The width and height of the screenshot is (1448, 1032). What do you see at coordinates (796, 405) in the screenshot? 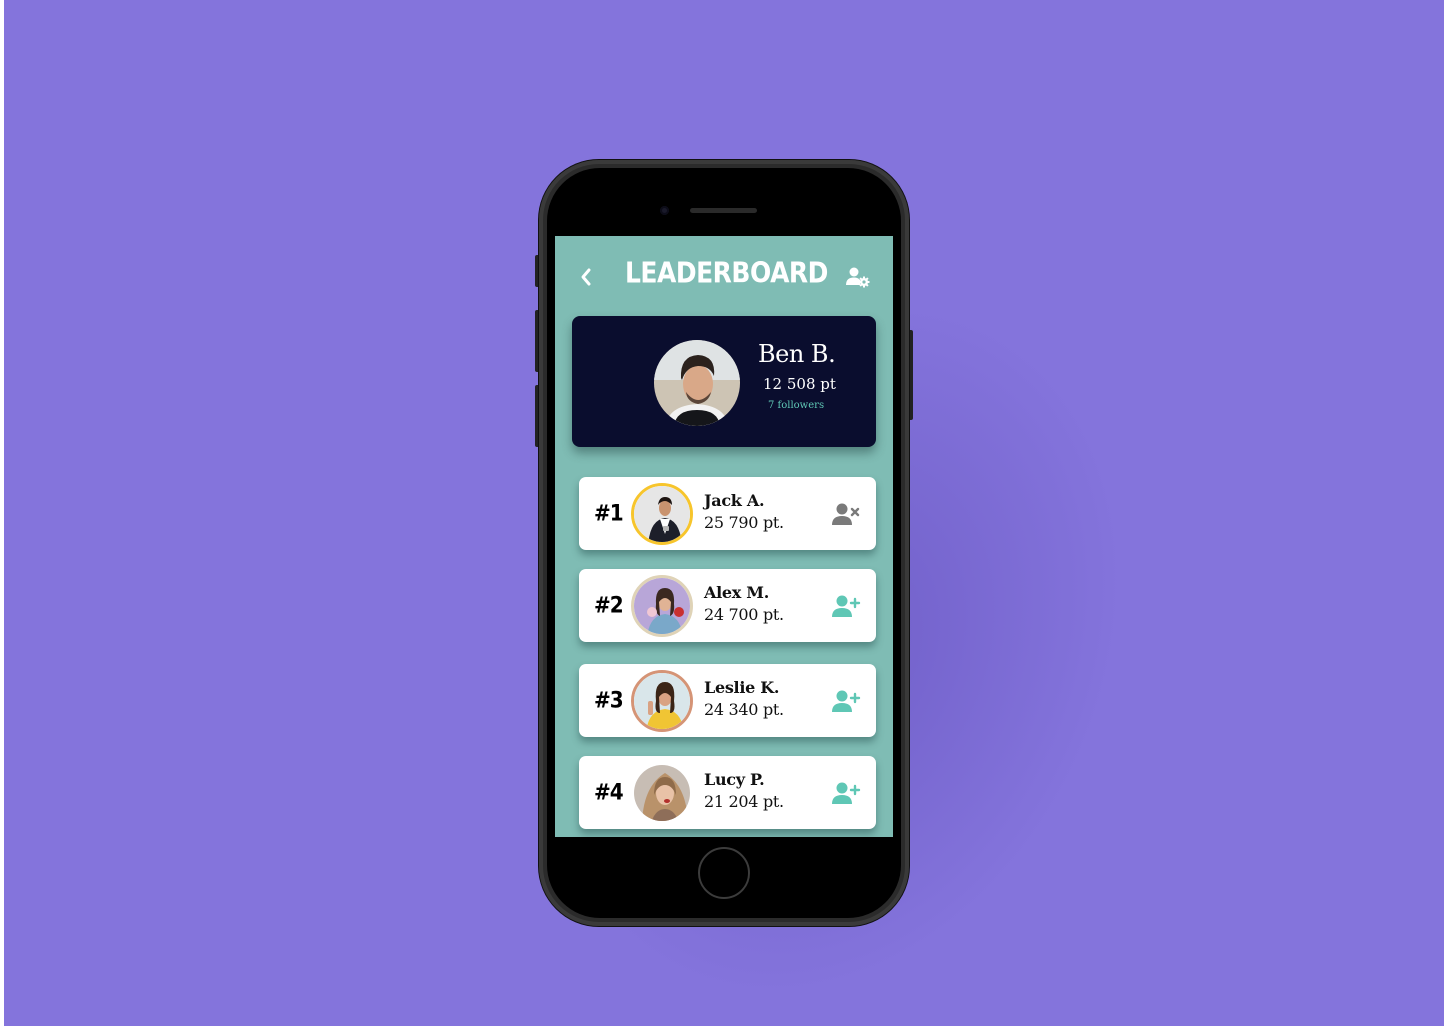
I see `current-user-followers: 7 followers` at bounding box center [796, 405].